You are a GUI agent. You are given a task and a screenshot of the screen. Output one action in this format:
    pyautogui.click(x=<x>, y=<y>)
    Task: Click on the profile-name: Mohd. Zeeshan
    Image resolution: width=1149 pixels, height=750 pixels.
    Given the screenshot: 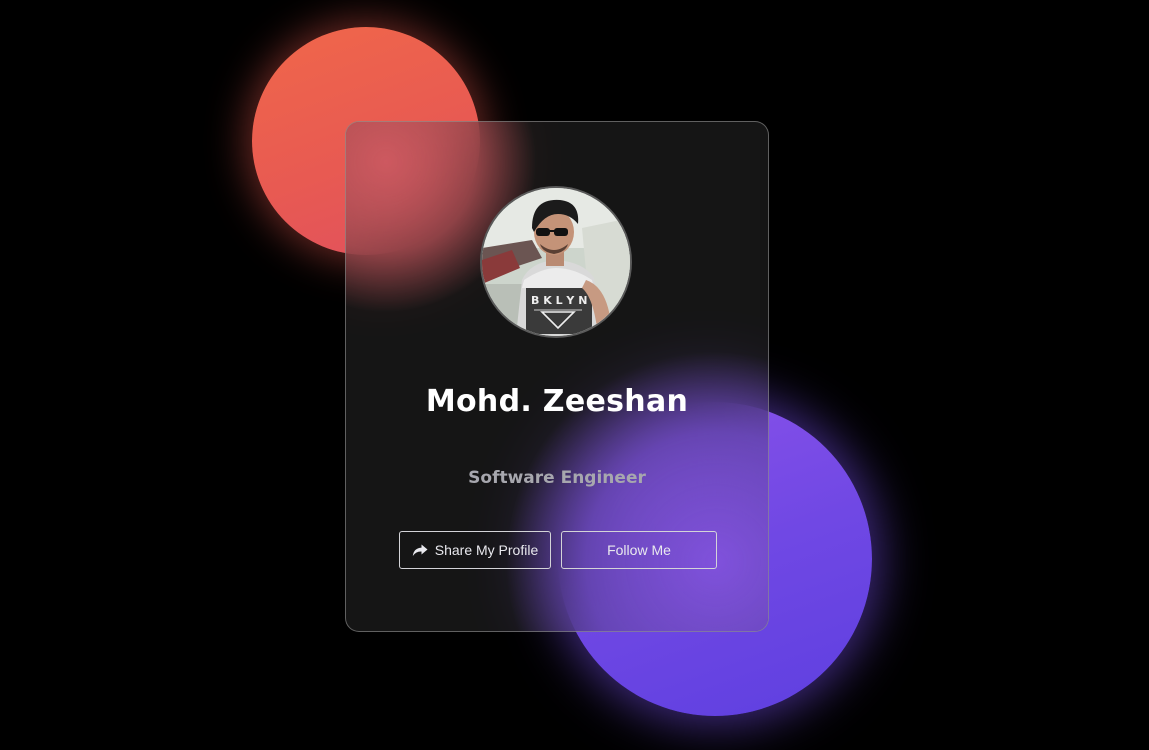 What is the action you would take?
    pyautogui.click(x=557, y=401)
    